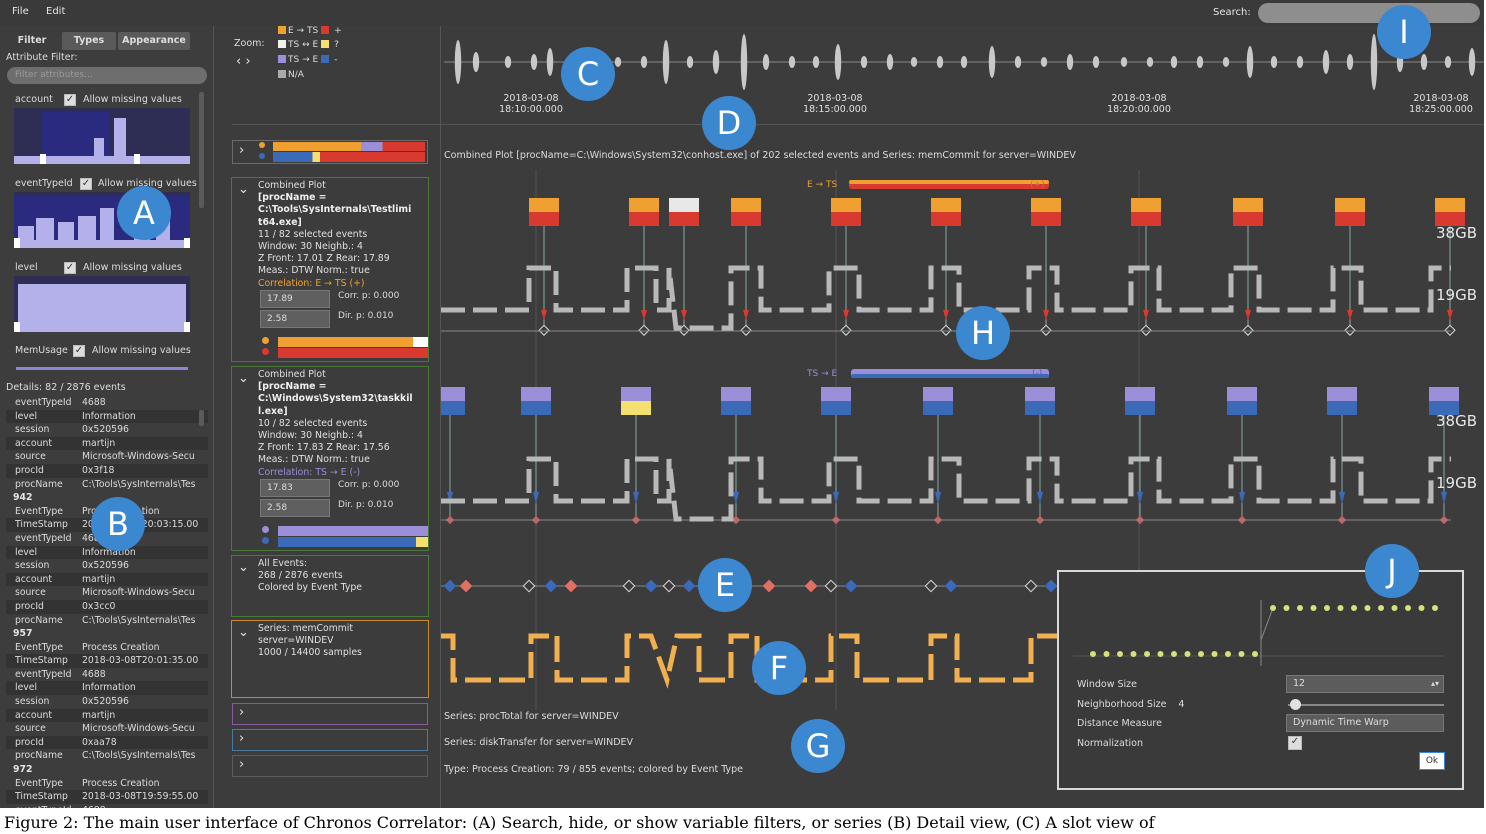  What do you see at coordinates (1369, 13) in the screenshot?
I see `search-input` at bounding box center [1369, 13].